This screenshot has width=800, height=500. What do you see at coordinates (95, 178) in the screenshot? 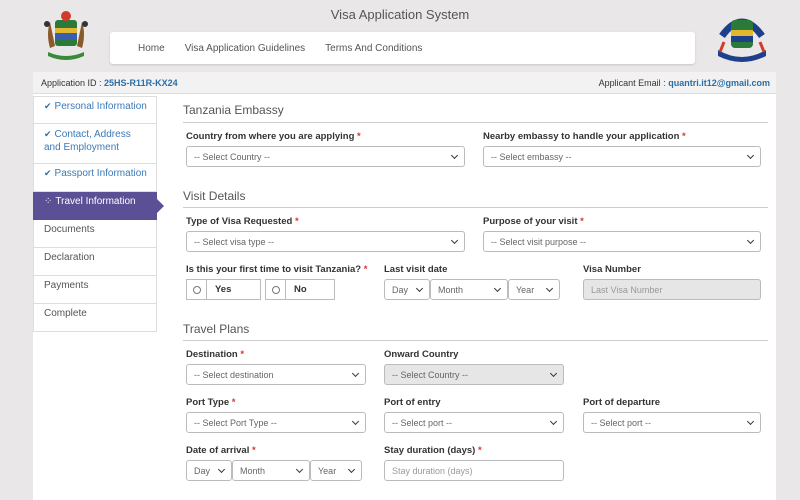
I see `sidebar-item-passport-information: ✔ Passport Information` at bounding box center [95, 178].